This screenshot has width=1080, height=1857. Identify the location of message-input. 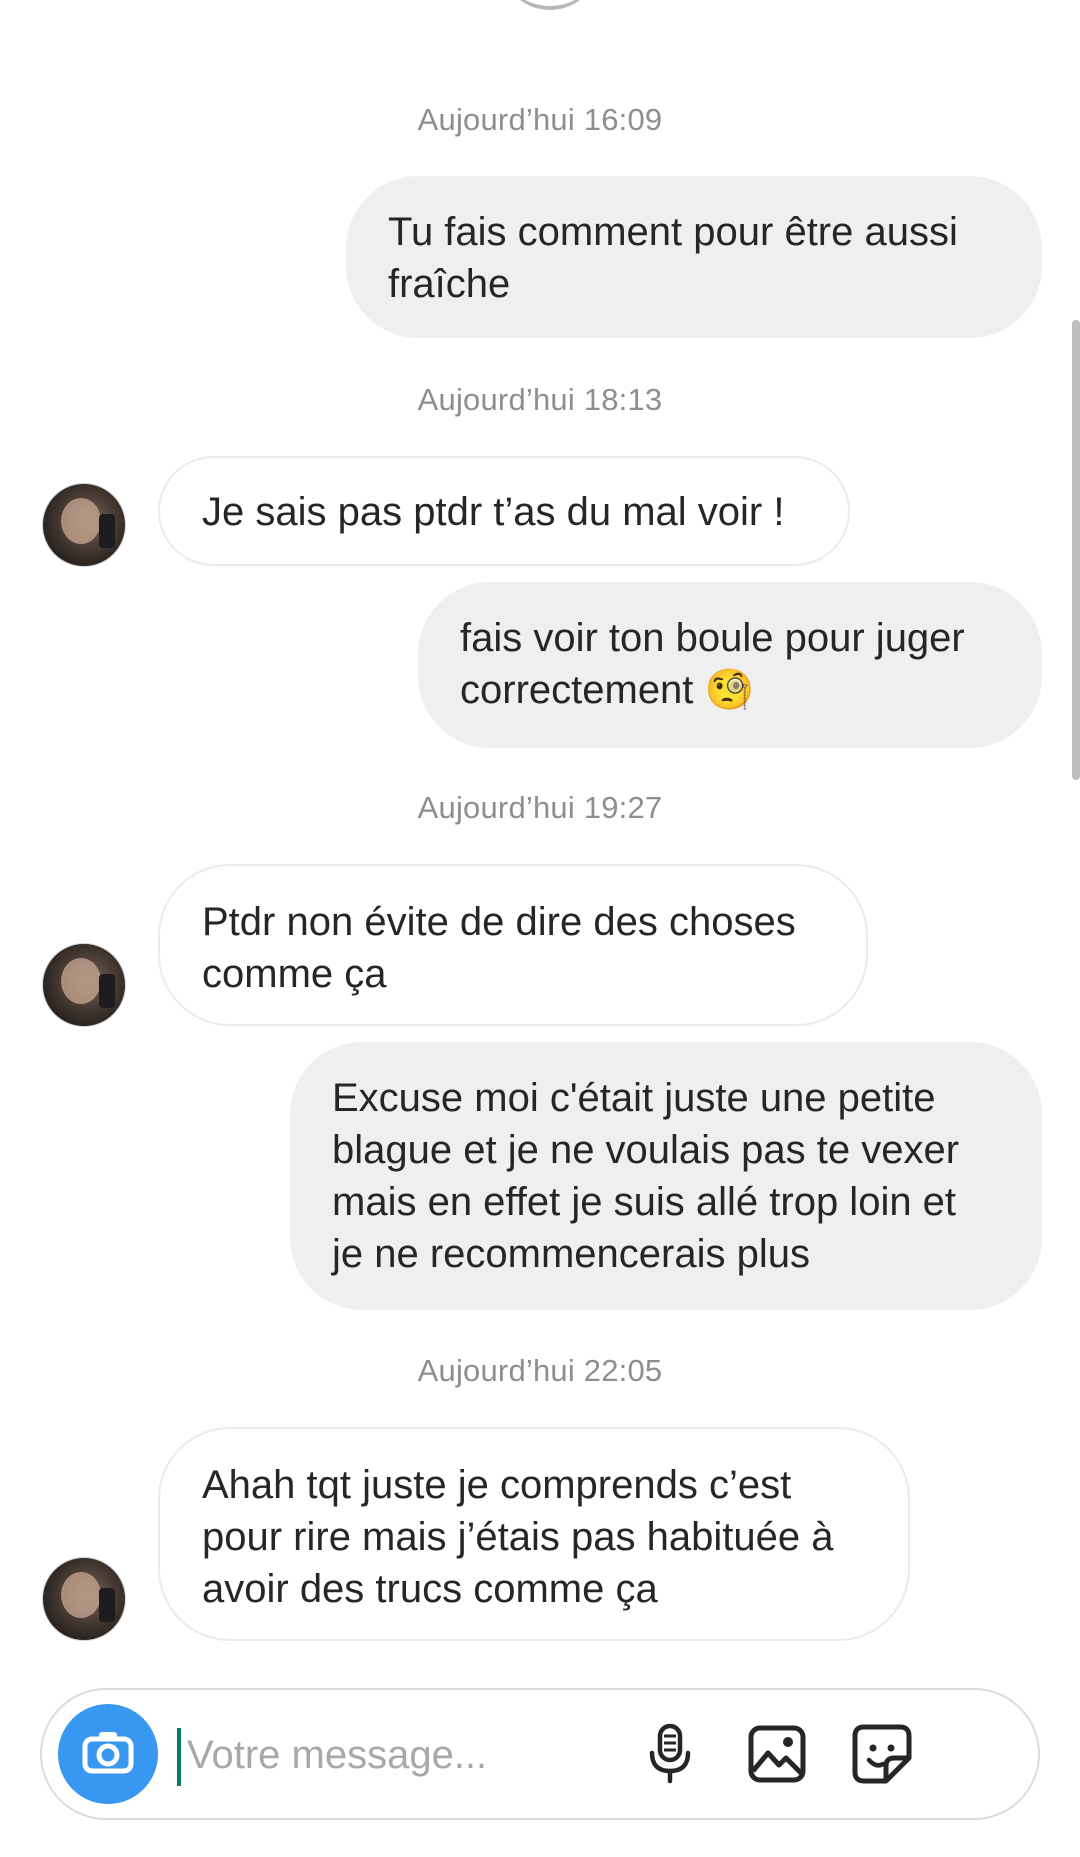
(447, 1755).